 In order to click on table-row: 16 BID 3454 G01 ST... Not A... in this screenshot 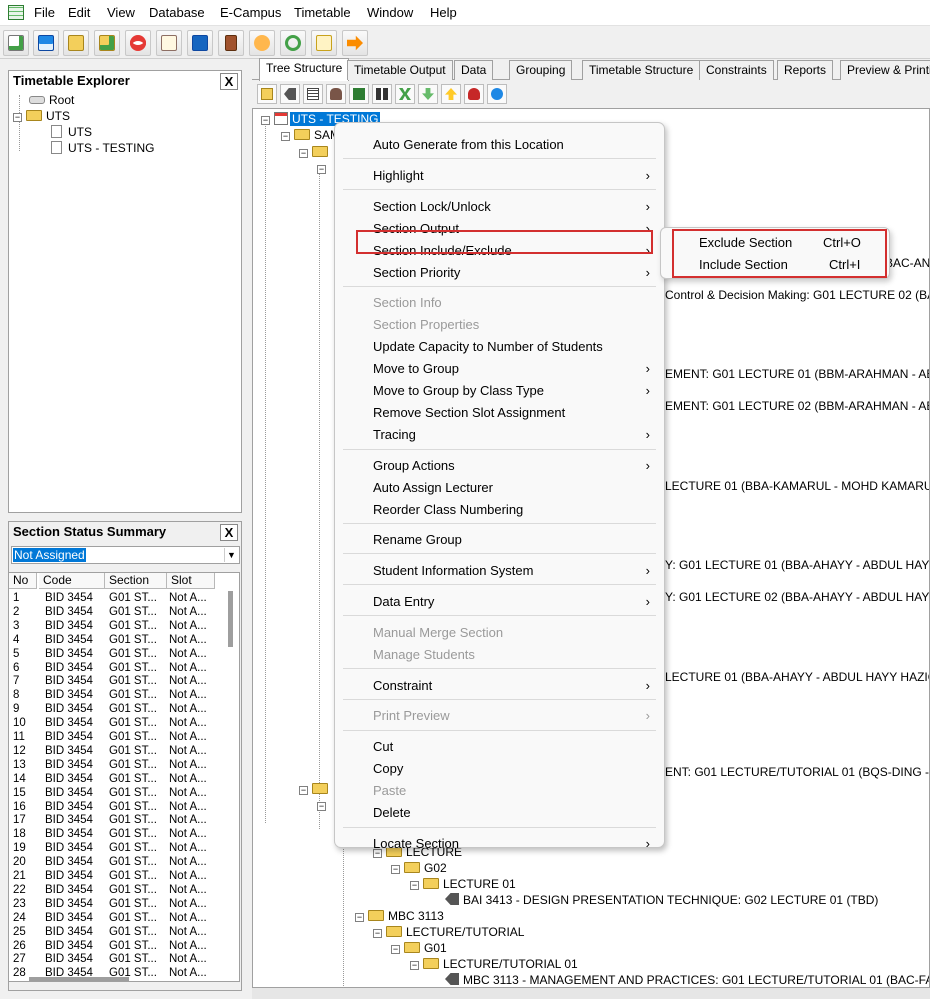, I will do `click(114, 807)`.